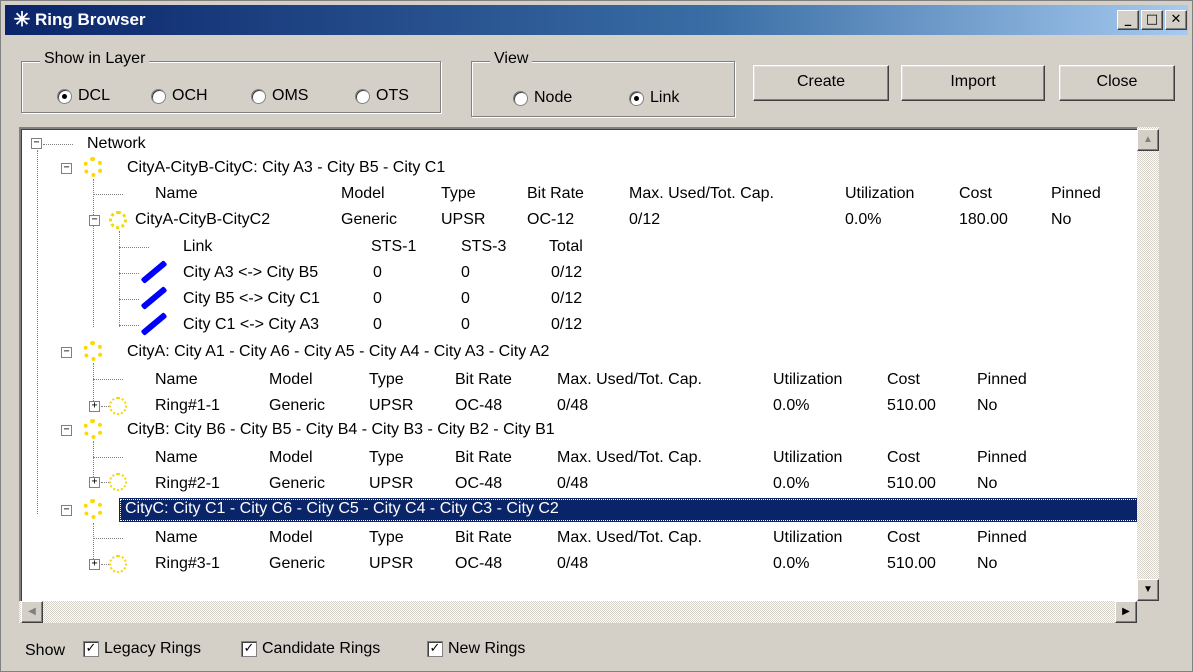  Describe the element at coordinates (983, 219) in the screenshot. I see `ring-cost: 180.00` at that location.